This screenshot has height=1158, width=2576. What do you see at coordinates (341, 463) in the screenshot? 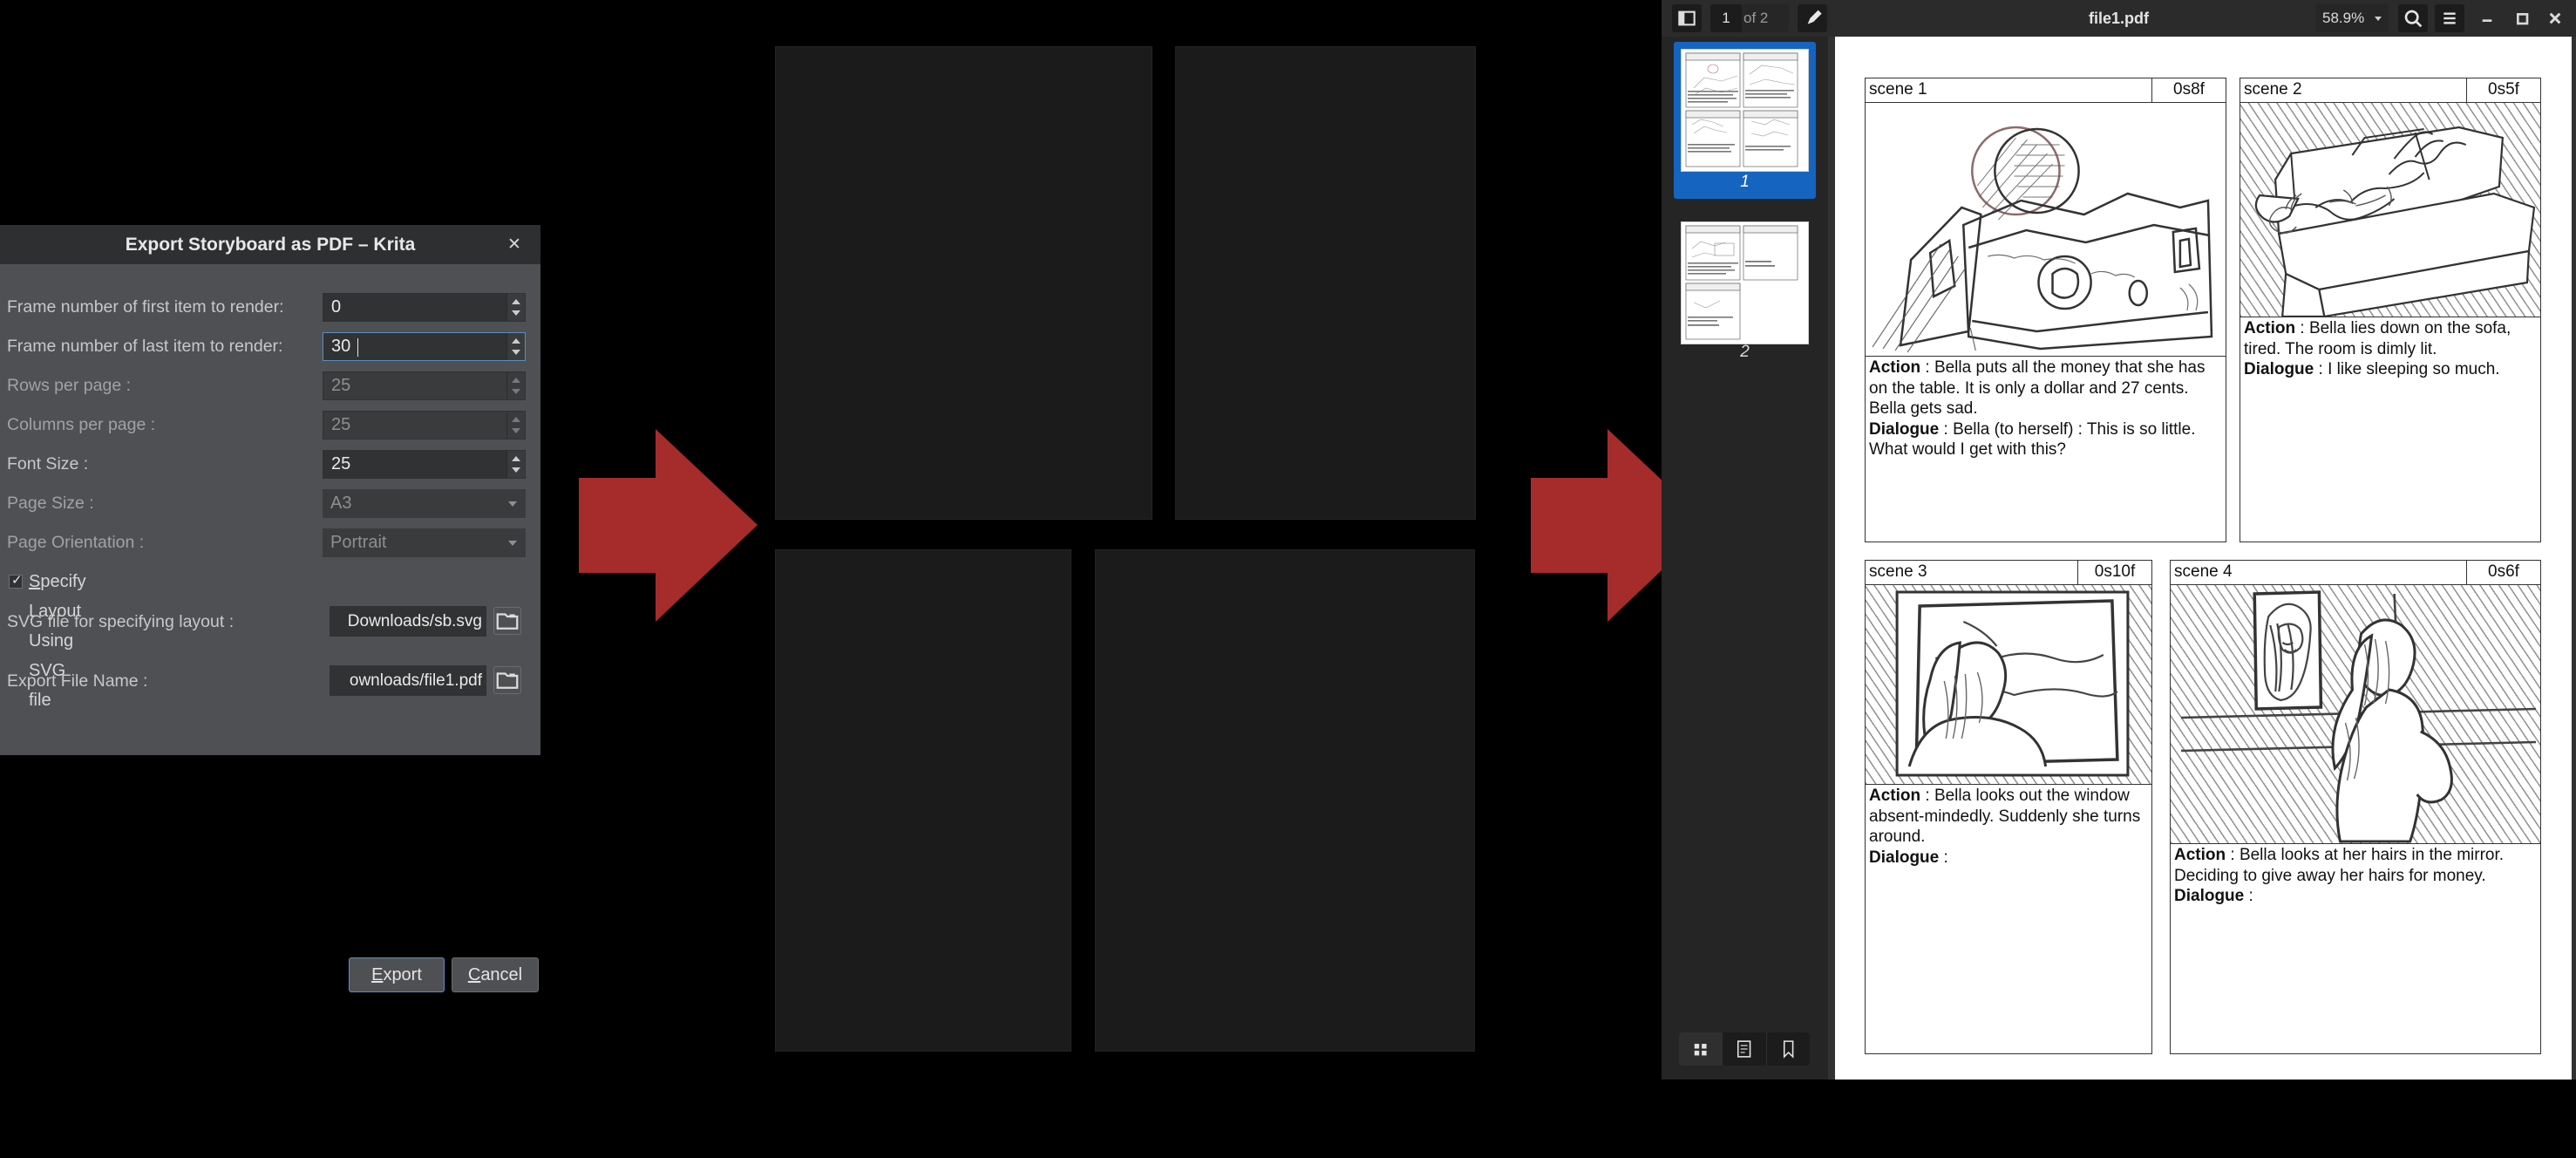
I see `font-size-value: 25` at bounding box center [341, 463].